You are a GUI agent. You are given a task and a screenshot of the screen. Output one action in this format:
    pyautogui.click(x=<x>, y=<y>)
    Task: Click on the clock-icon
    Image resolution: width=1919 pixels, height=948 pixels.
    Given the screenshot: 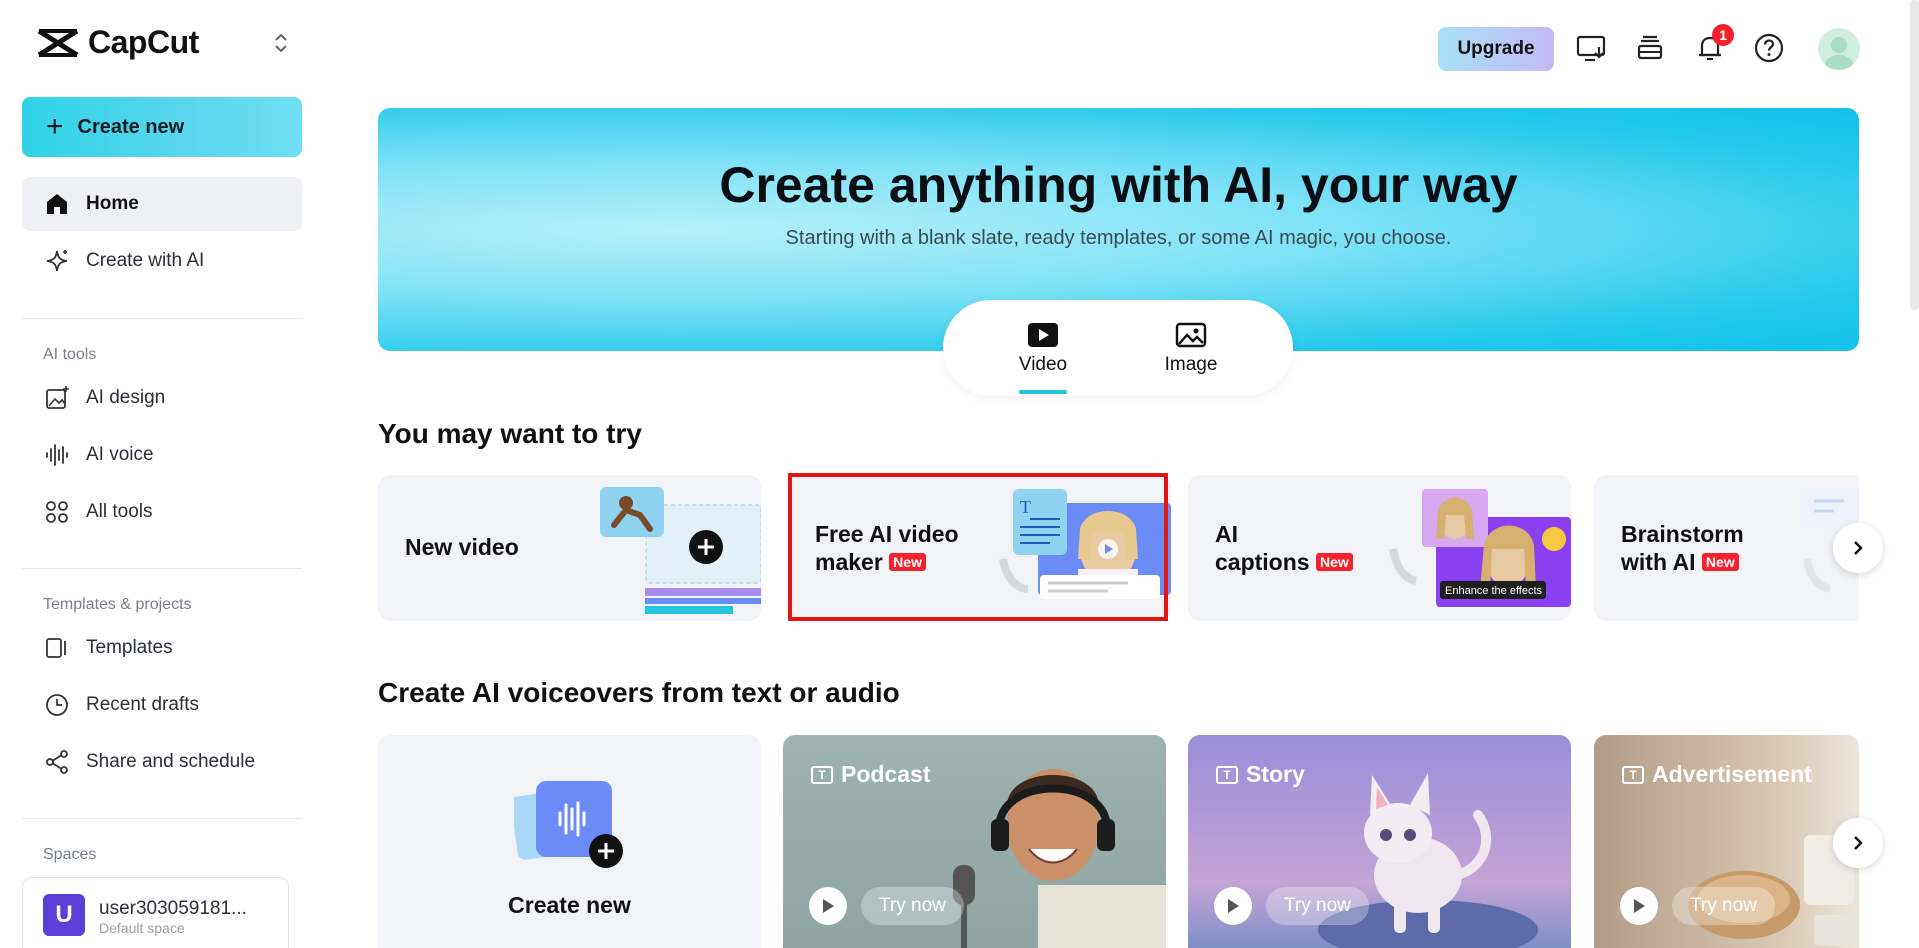 What is the action you would take?
    pyautogui.click(x=57, y=705)
    